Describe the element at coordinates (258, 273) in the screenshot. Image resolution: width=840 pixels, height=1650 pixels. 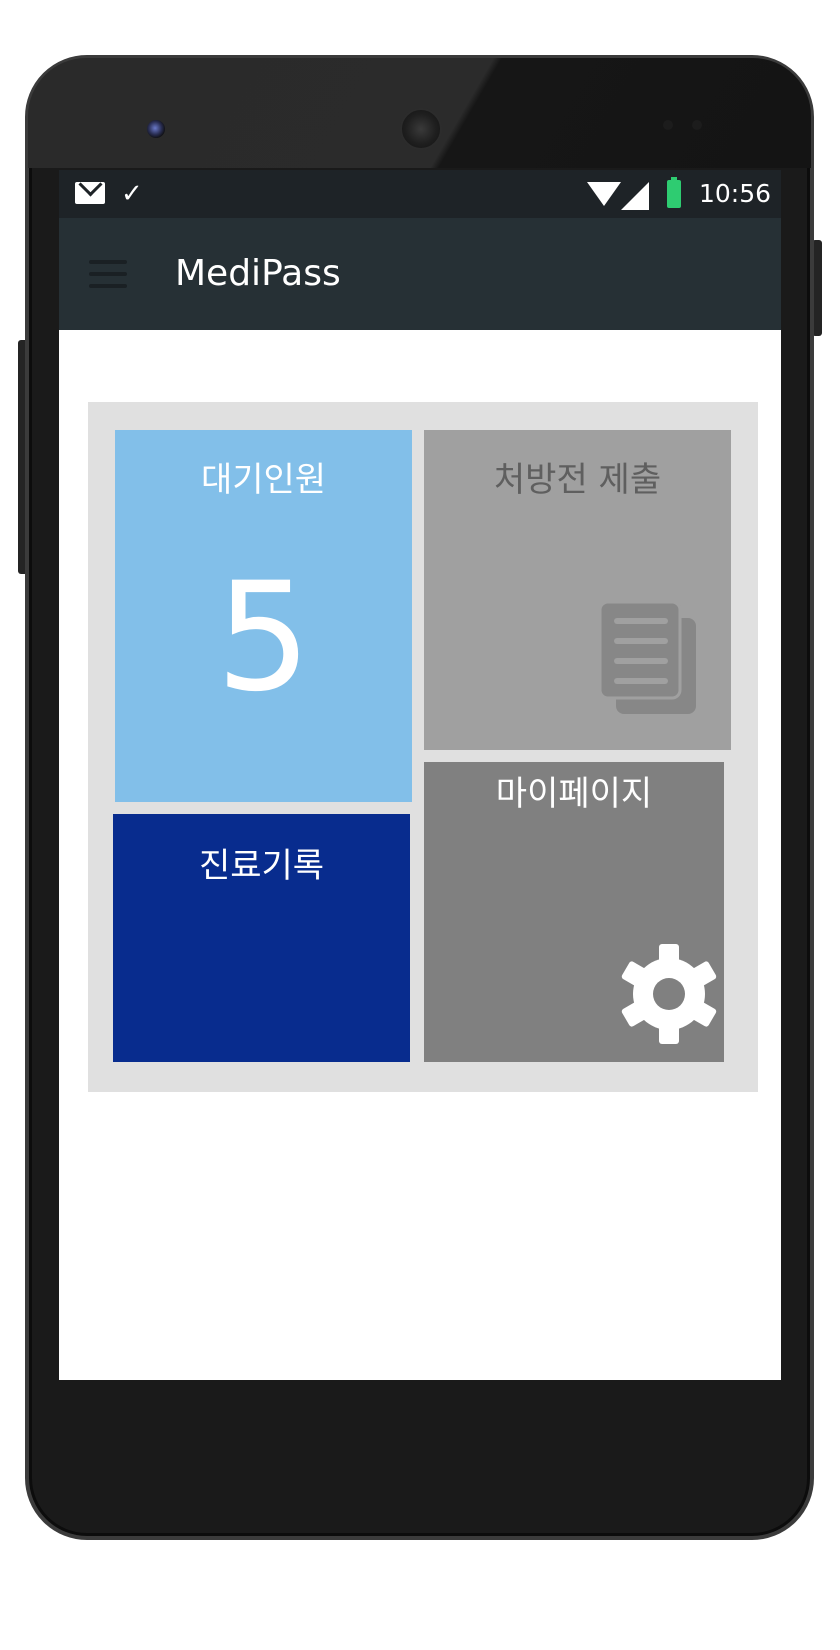
I see `app-title: MediPass` at that location.